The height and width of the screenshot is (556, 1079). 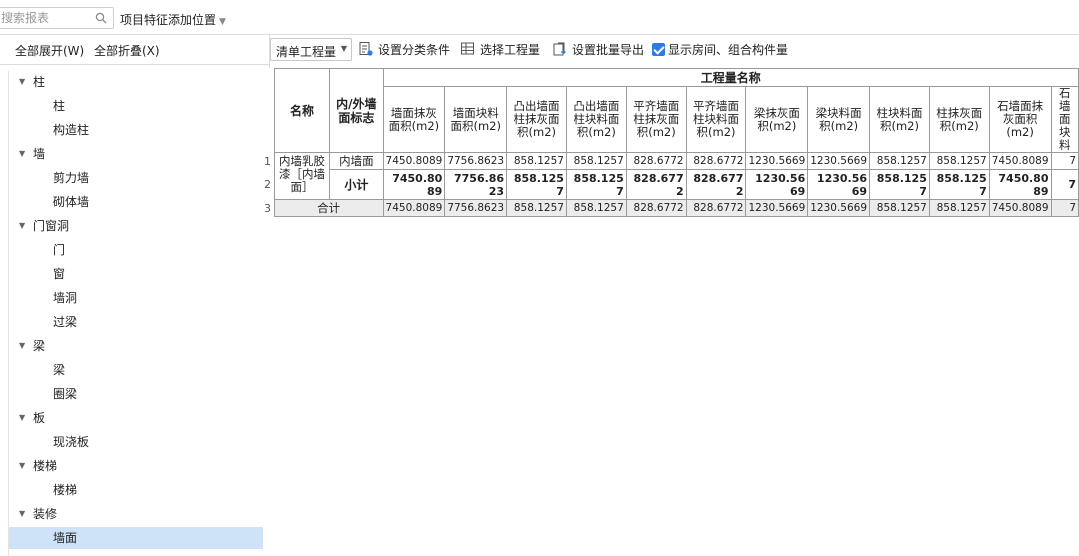 What do you see at coordinates (476, 161) in the screenshot?
I see `value-cell: 7756.8623` at bounding box center [476, 161].